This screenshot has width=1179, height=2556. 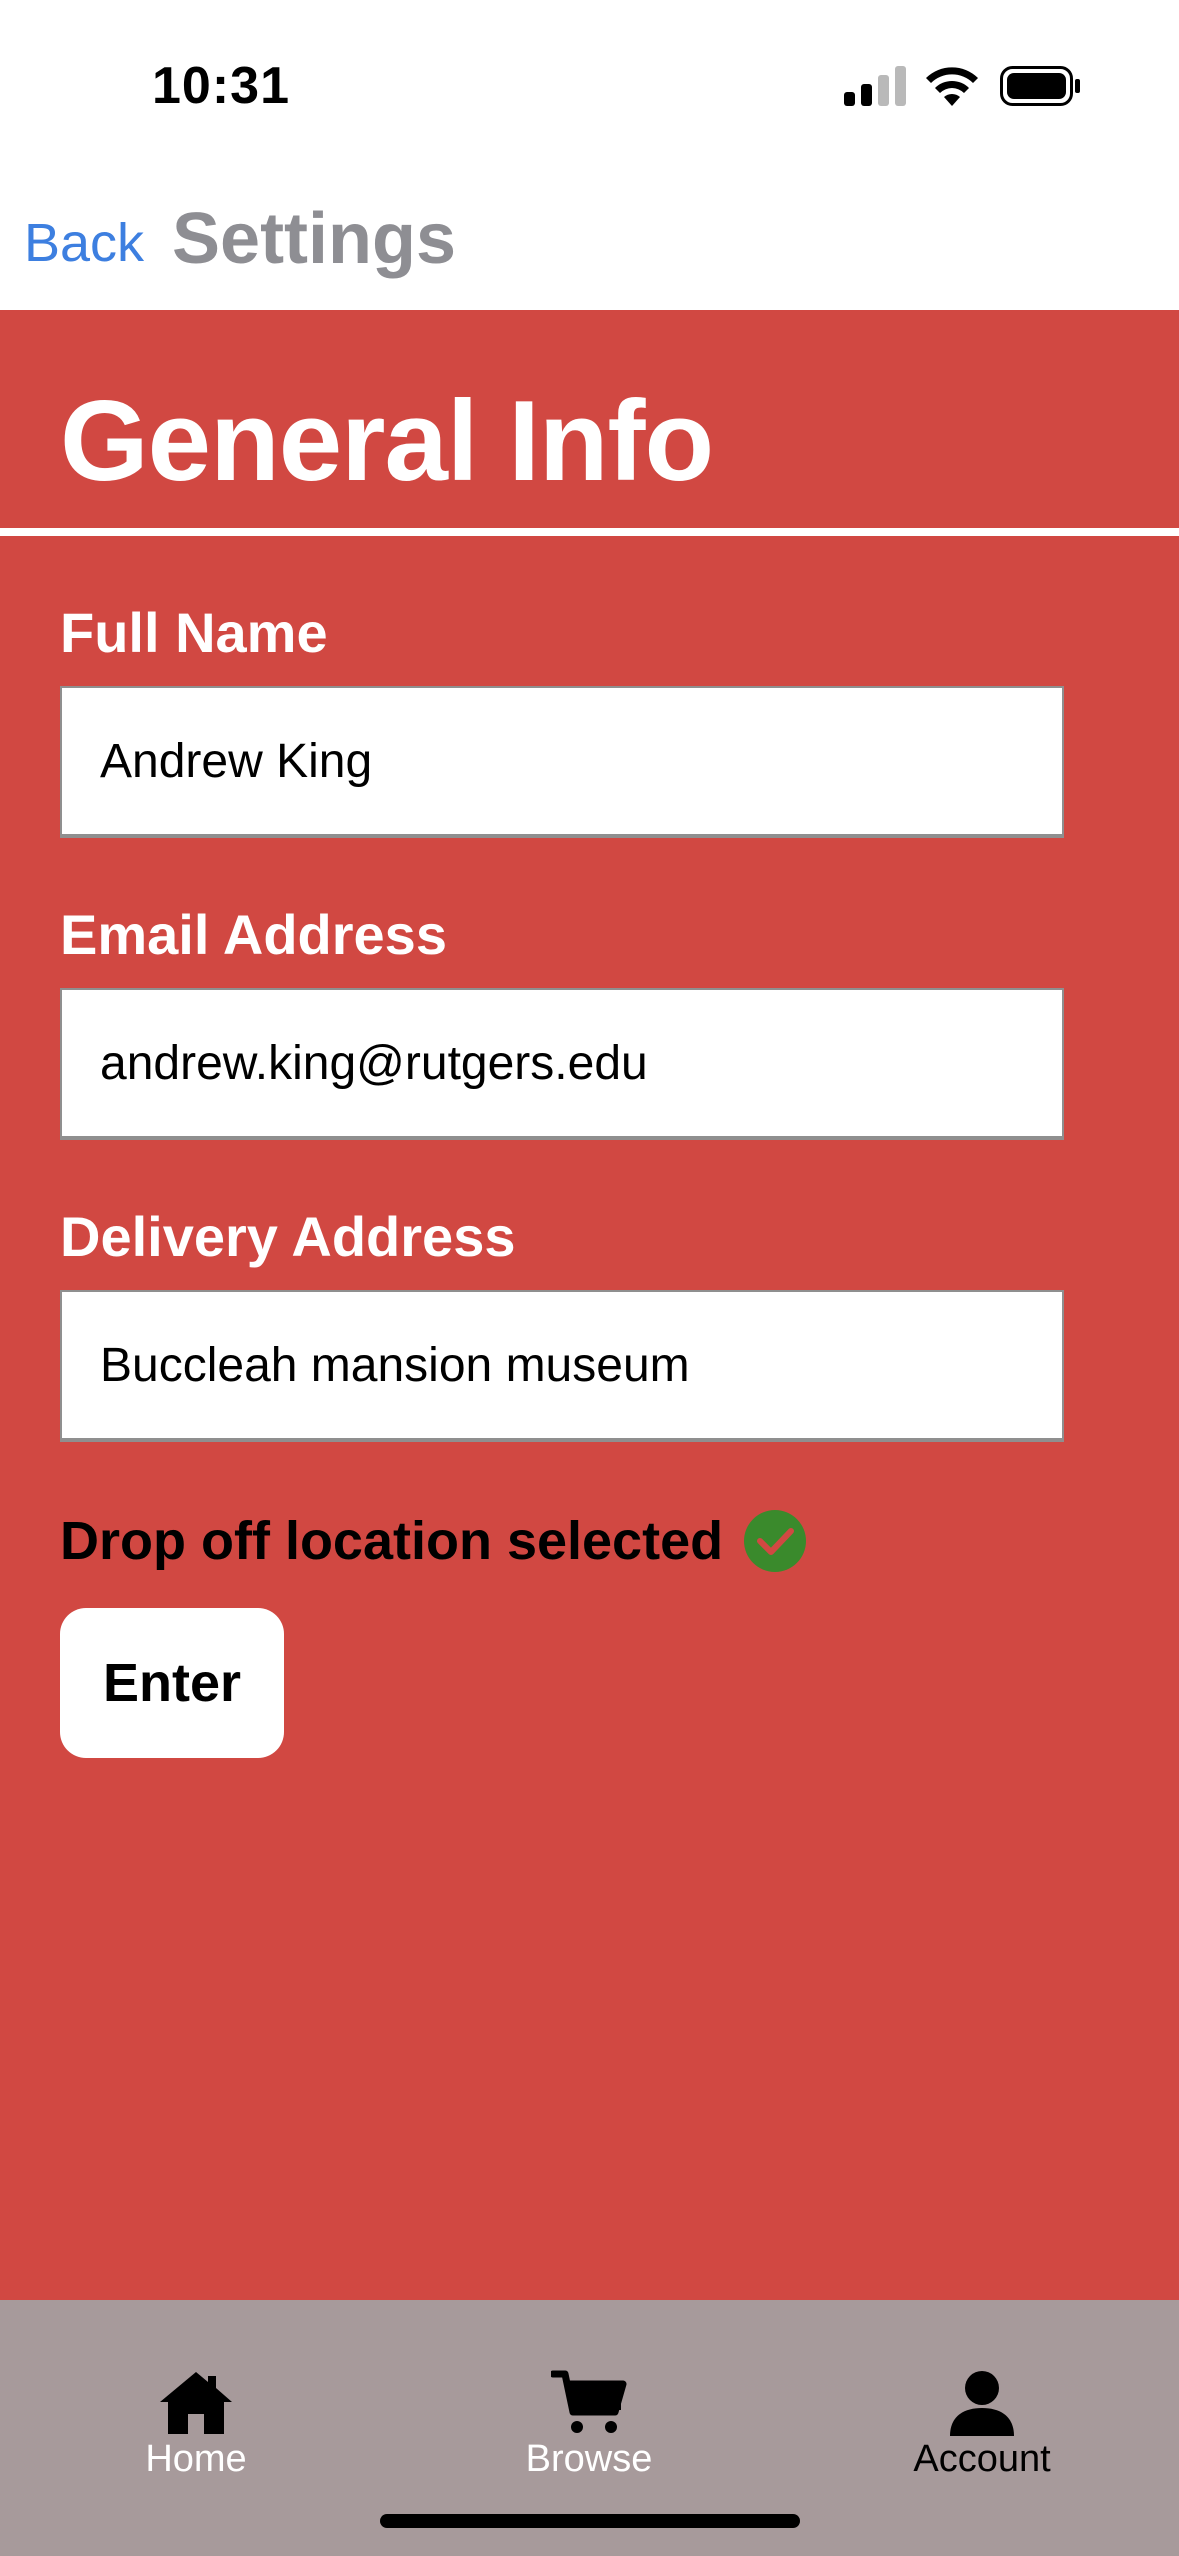 I want to click on enter-button: Enter, so click(x=172, y=1683).